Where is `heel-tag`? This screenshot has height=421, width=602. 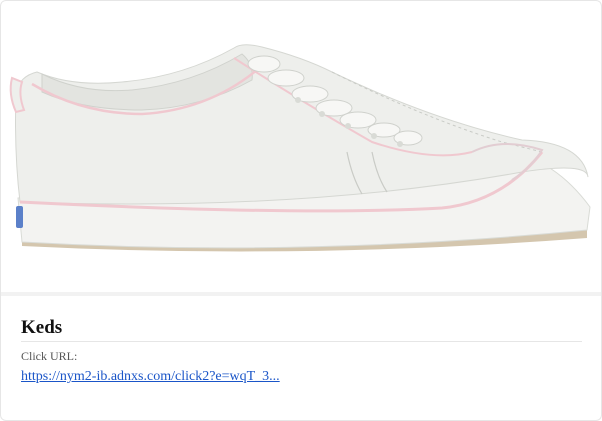
heel-tag is located at coordinates (19, 217).